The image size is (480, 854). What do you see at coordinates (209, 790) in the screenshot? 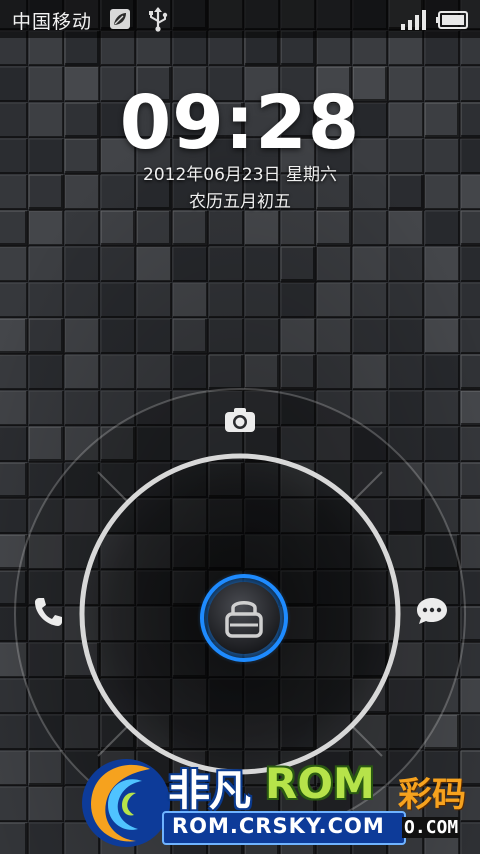
I see `watermark-brand-cn: 非凡` at bounding box center [209, 790].